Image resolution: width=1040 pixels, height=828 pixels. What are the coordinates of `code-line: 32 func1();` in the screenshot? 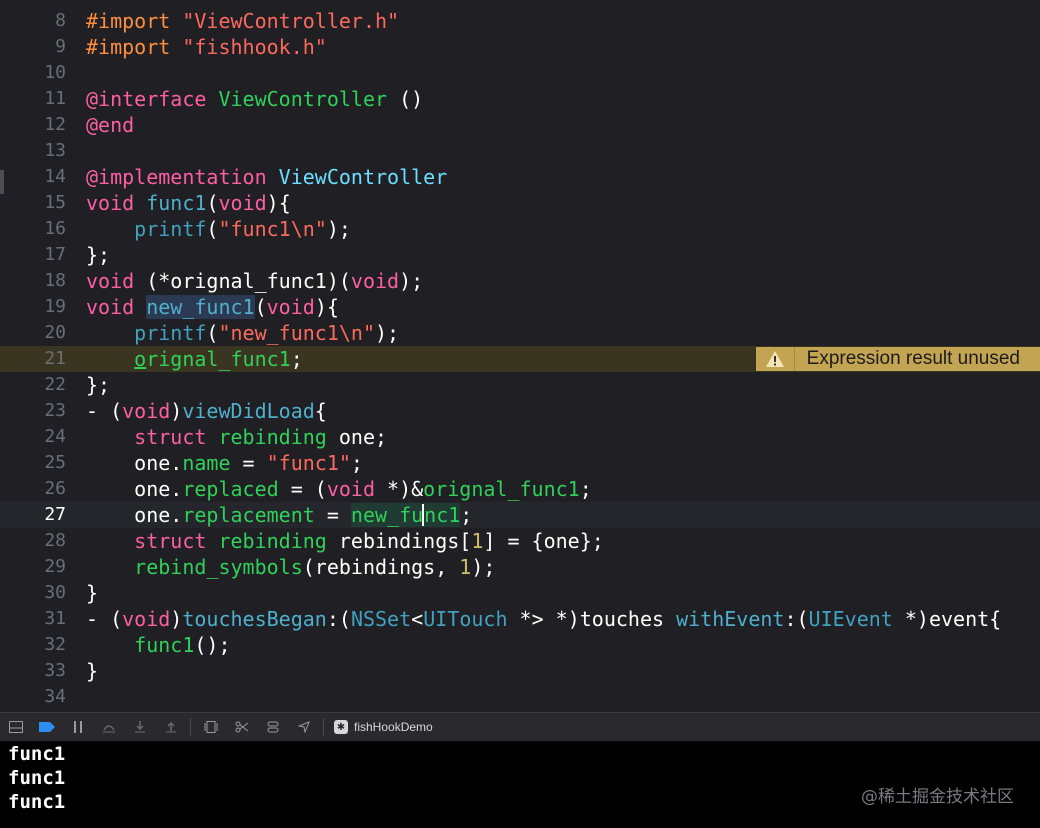 It's located at (520, 645).